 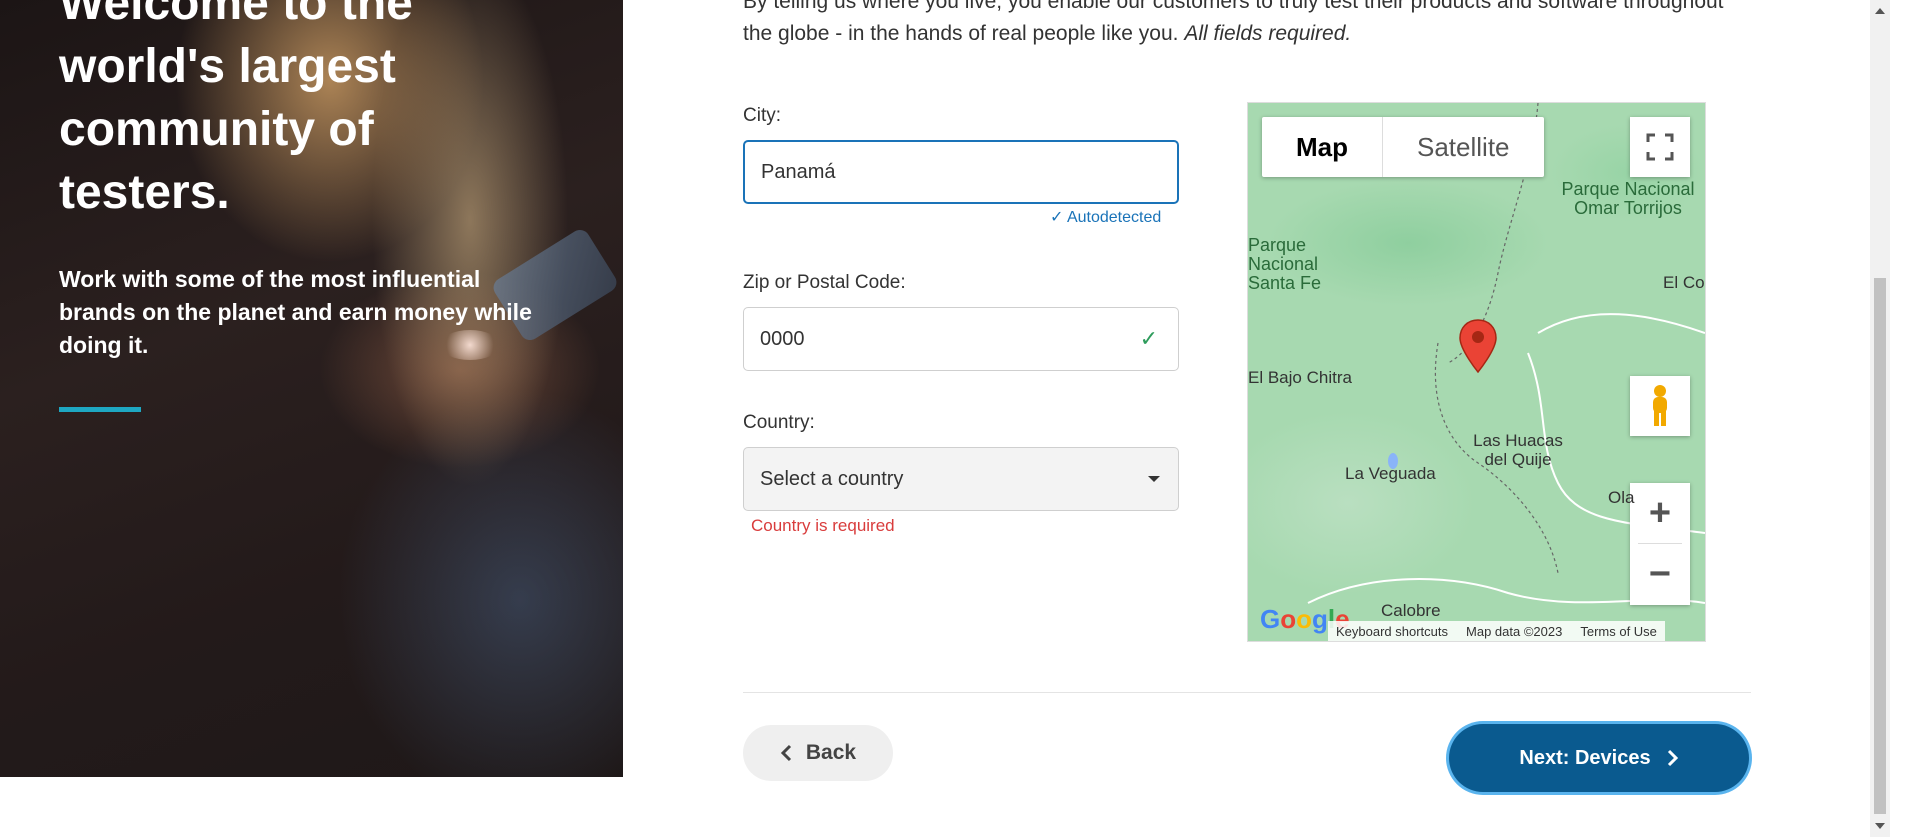 What do you see at coordinates (798, 171) in the screenshot?
I see `city-value: Panamá` at bounding box center [798, 171].